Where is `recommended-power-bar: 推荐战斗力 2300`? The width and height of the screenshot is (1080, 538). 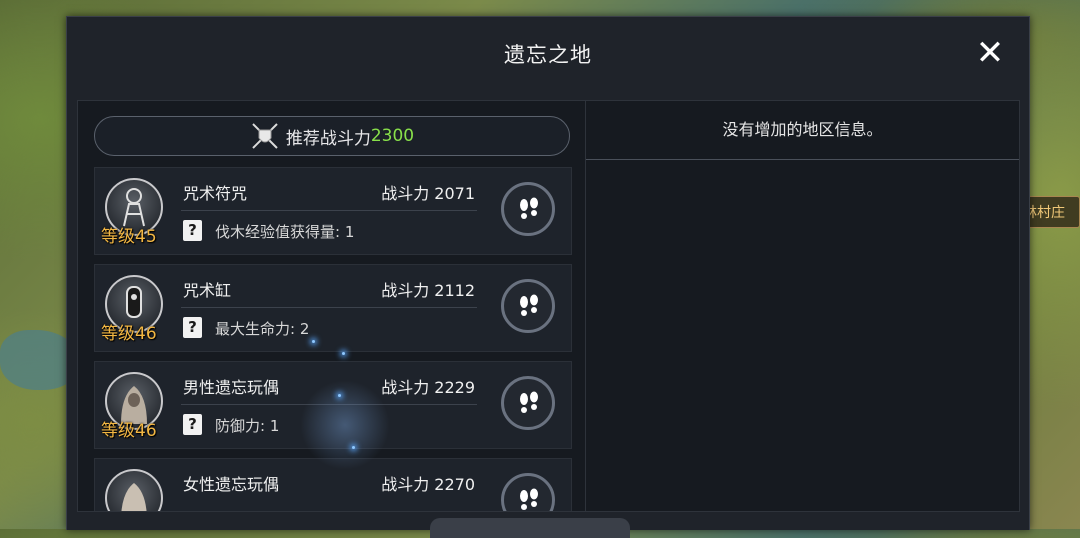 recommended-power-bar: 推荐战斗力 2300 is located at coordinates (332, 136).